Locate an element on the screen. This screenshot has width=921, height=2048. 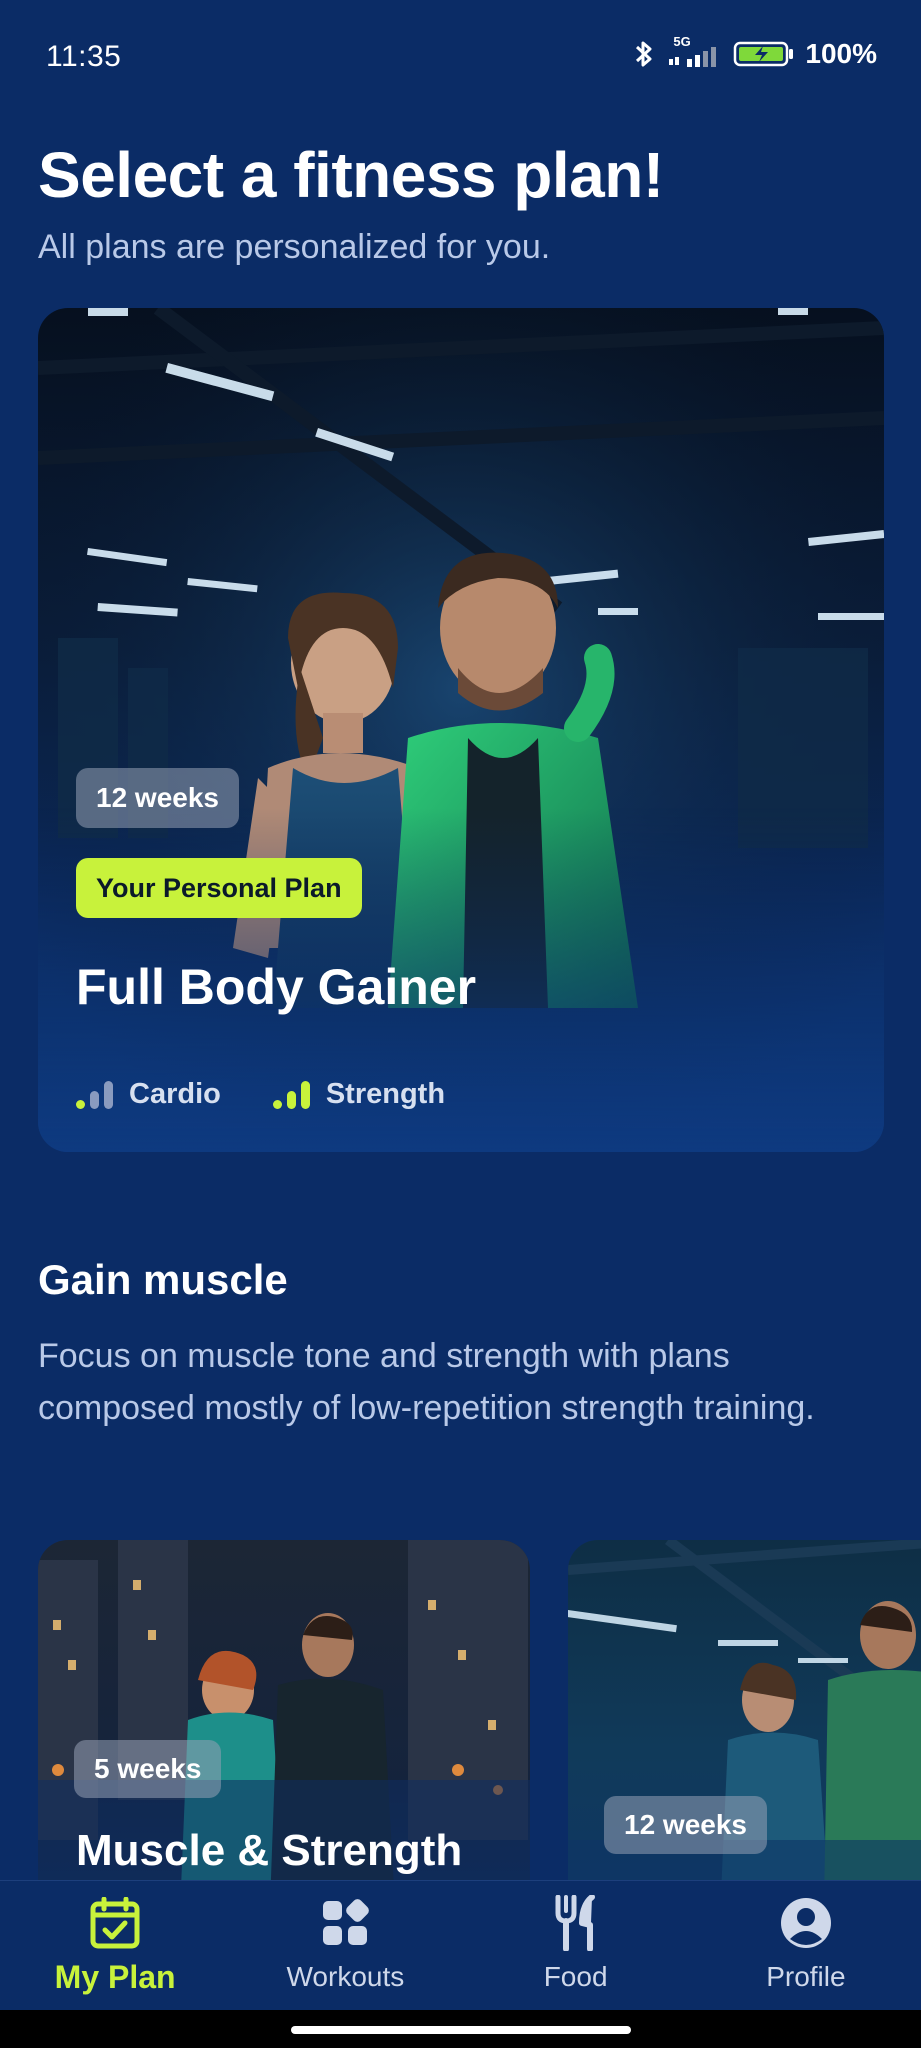
home-indicator is located at coordinates (461, 2030).